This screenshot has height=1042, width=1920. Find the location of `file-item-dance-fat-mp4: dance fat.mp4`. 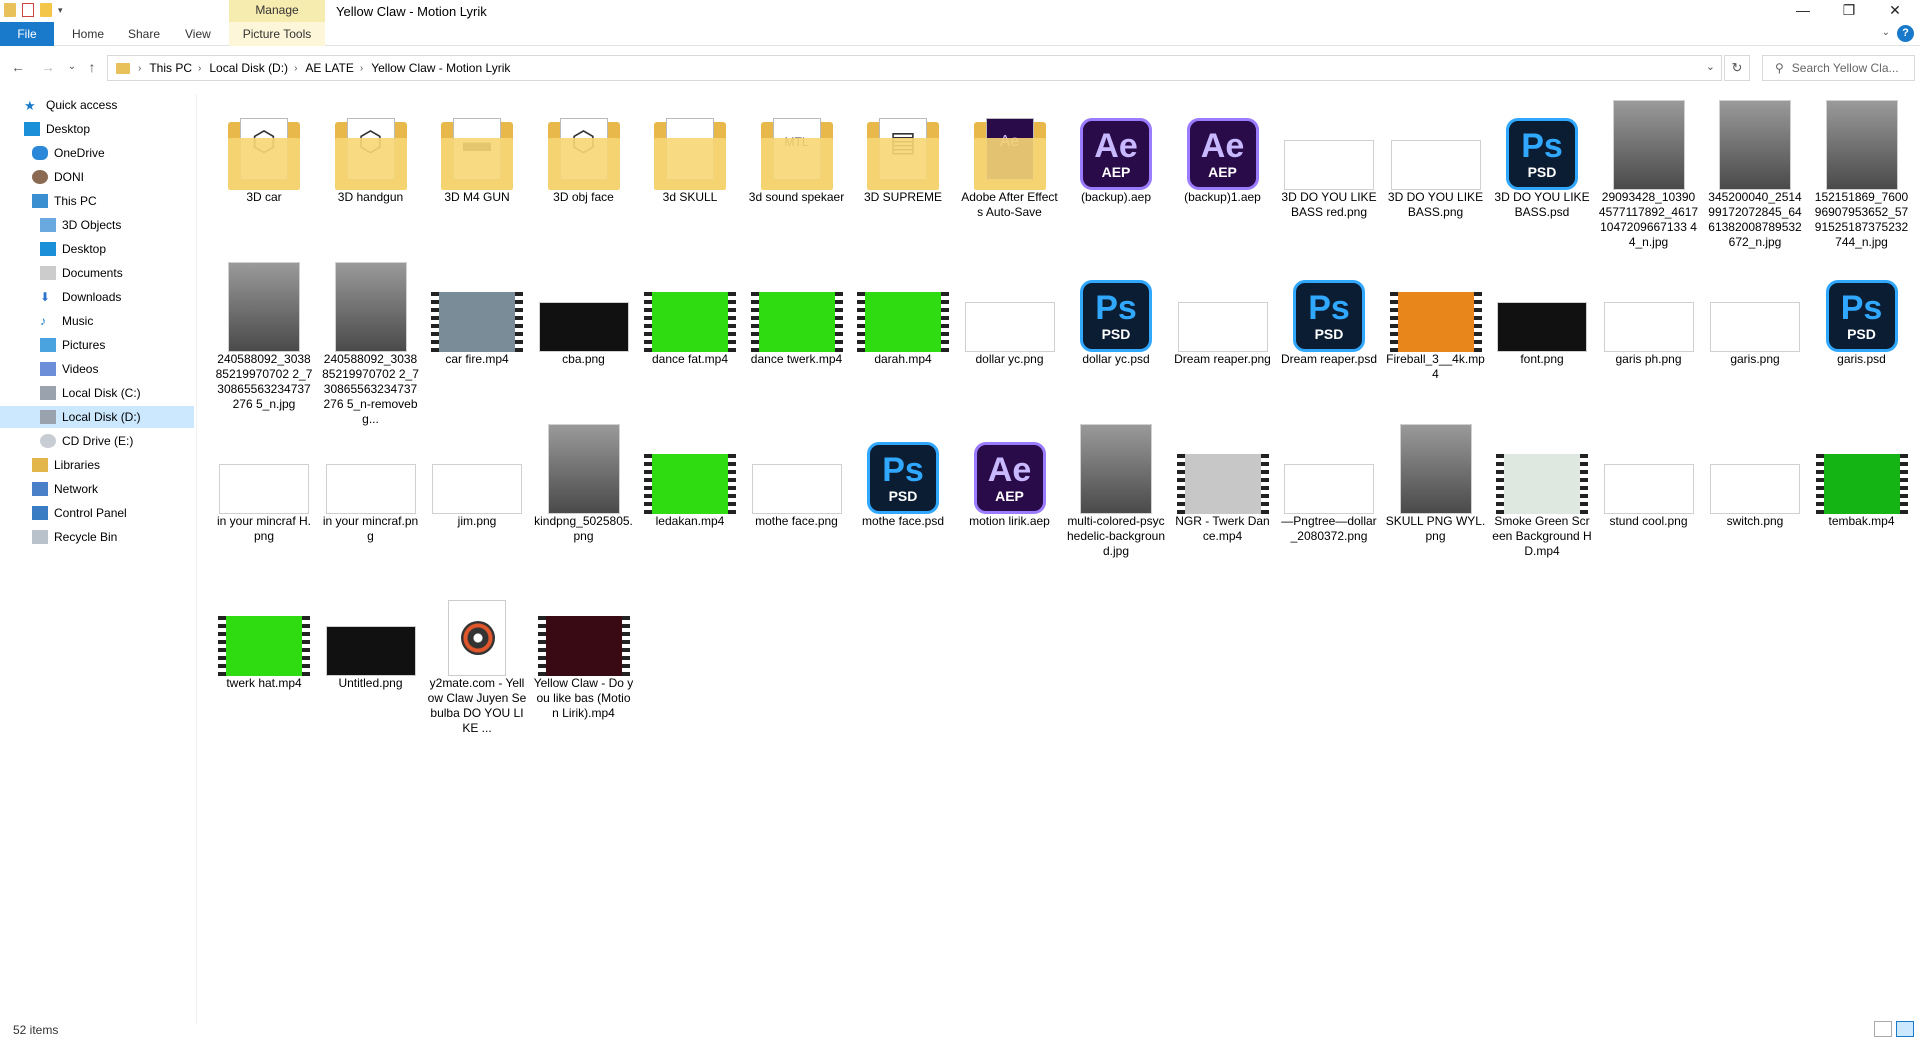

file-item-dance-fat-mp4: dance fat.mp4 is located at coordinates (690, 311).